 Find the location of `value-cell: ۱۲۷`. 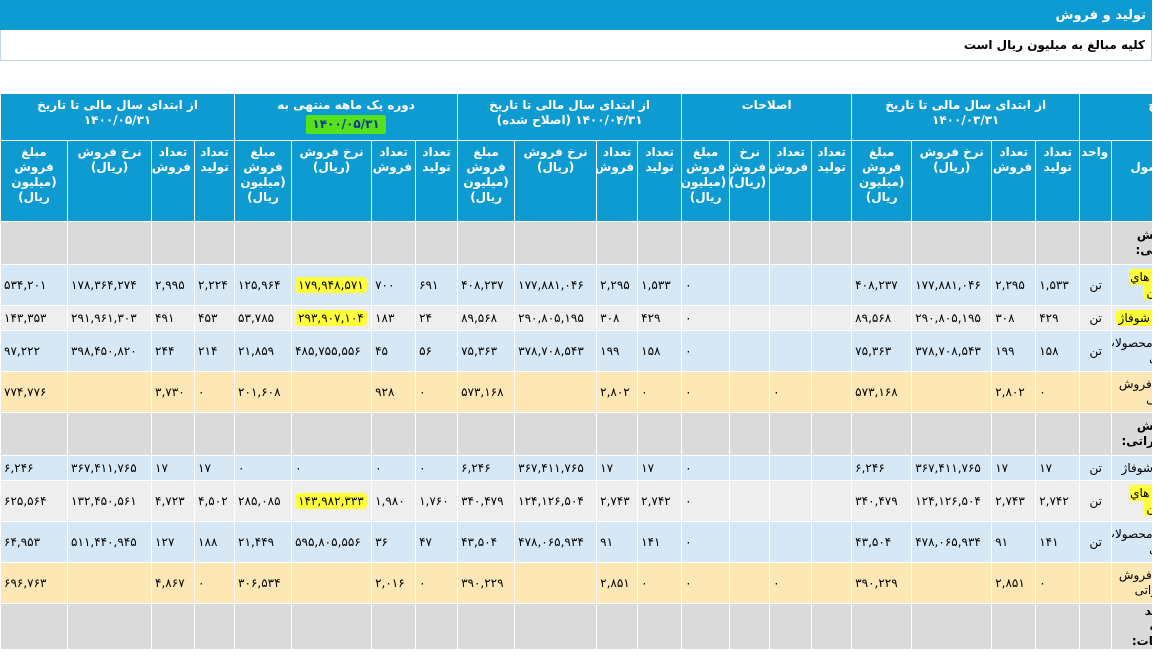

value-cell: ۱۲۷ is located at coordinates (173, 542).